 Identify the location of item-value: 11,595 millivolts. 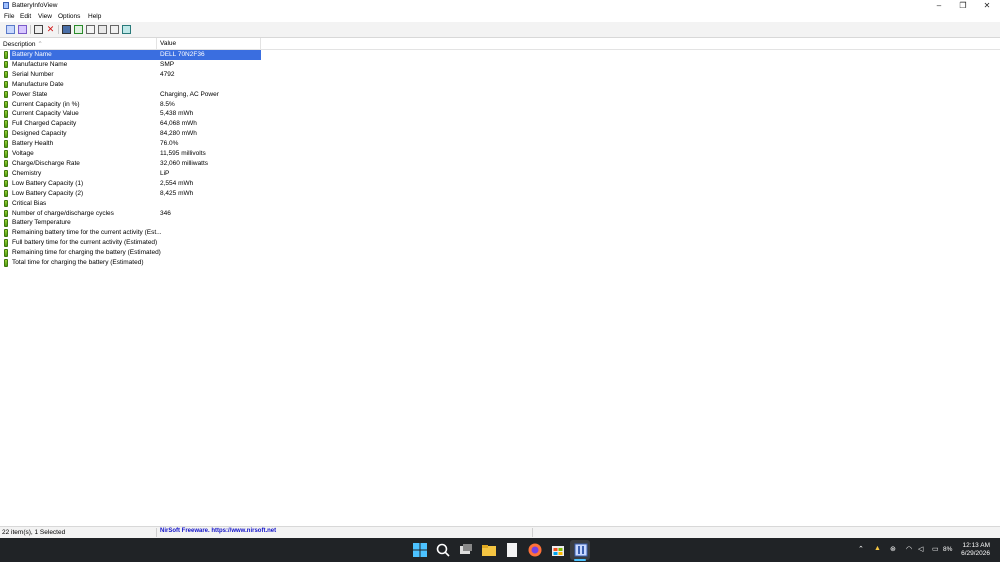
(183, 154).